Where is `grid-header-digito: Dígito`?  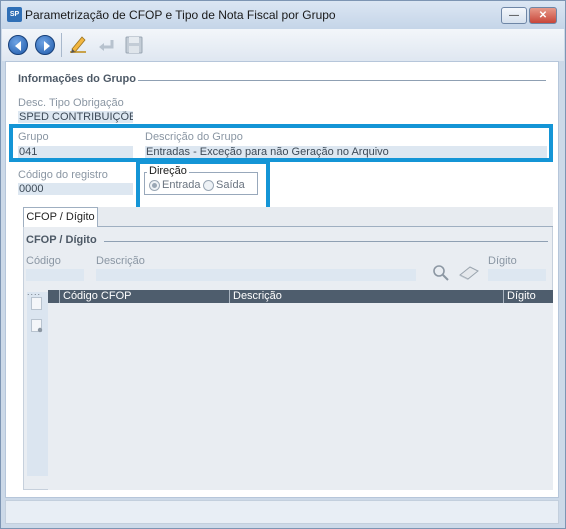
grid-header-digito: Dígito is located at coordinates (528, 296).